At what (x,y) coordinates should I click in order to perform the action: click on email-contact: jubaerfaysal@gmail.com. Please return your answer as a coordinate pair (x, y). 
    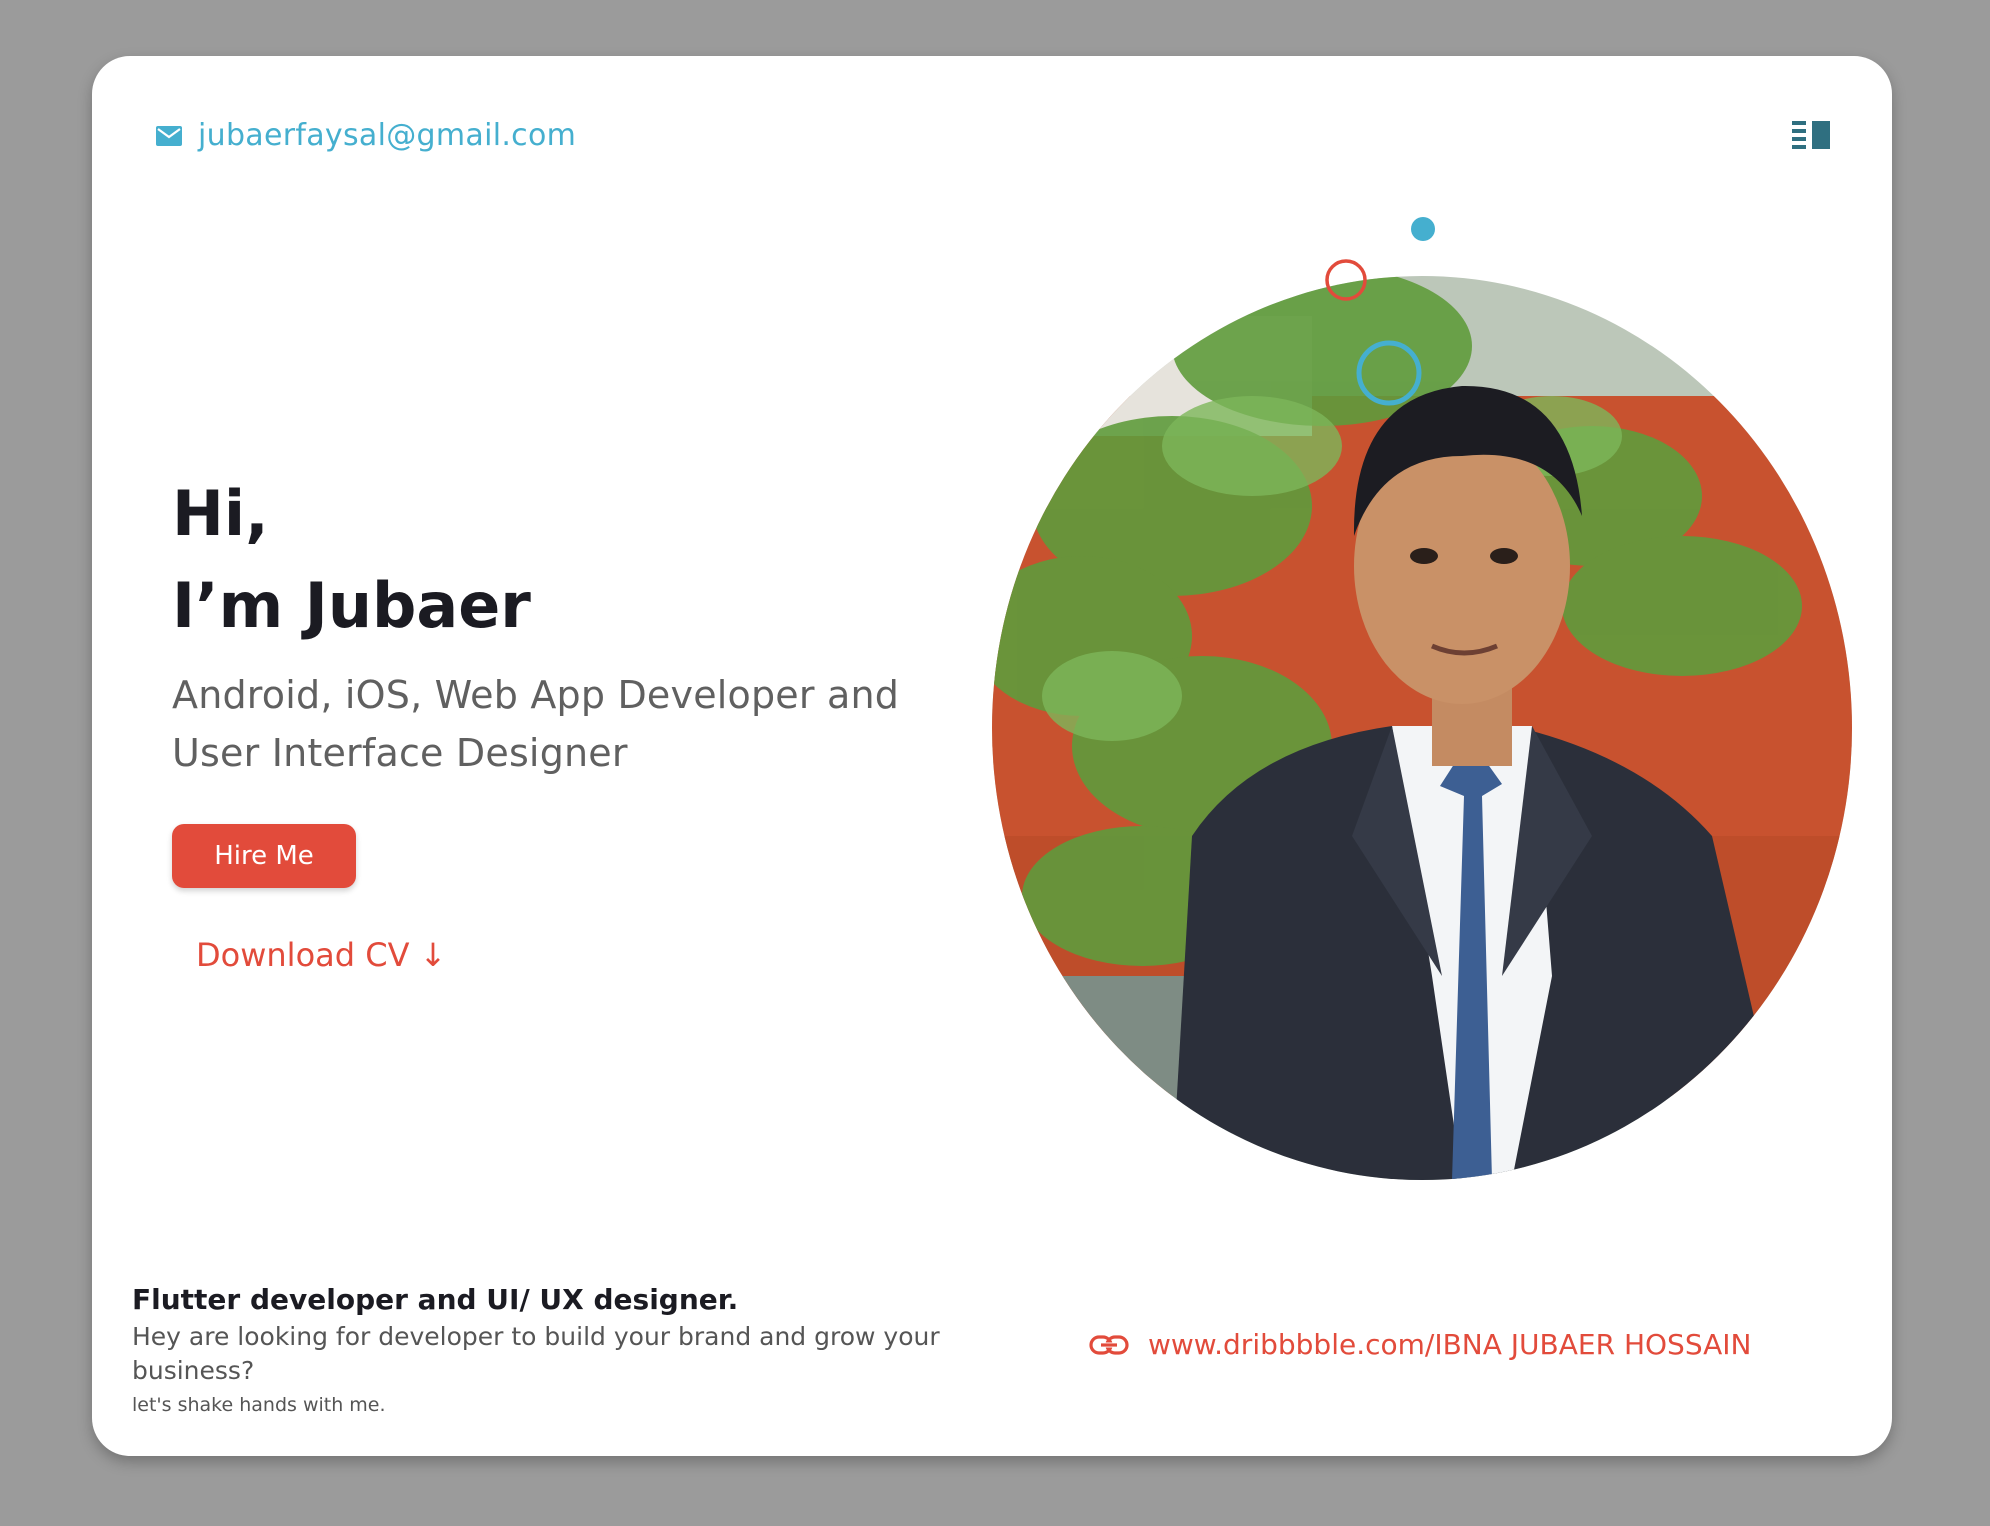
    Looking at the image, I should click on (366, 135).